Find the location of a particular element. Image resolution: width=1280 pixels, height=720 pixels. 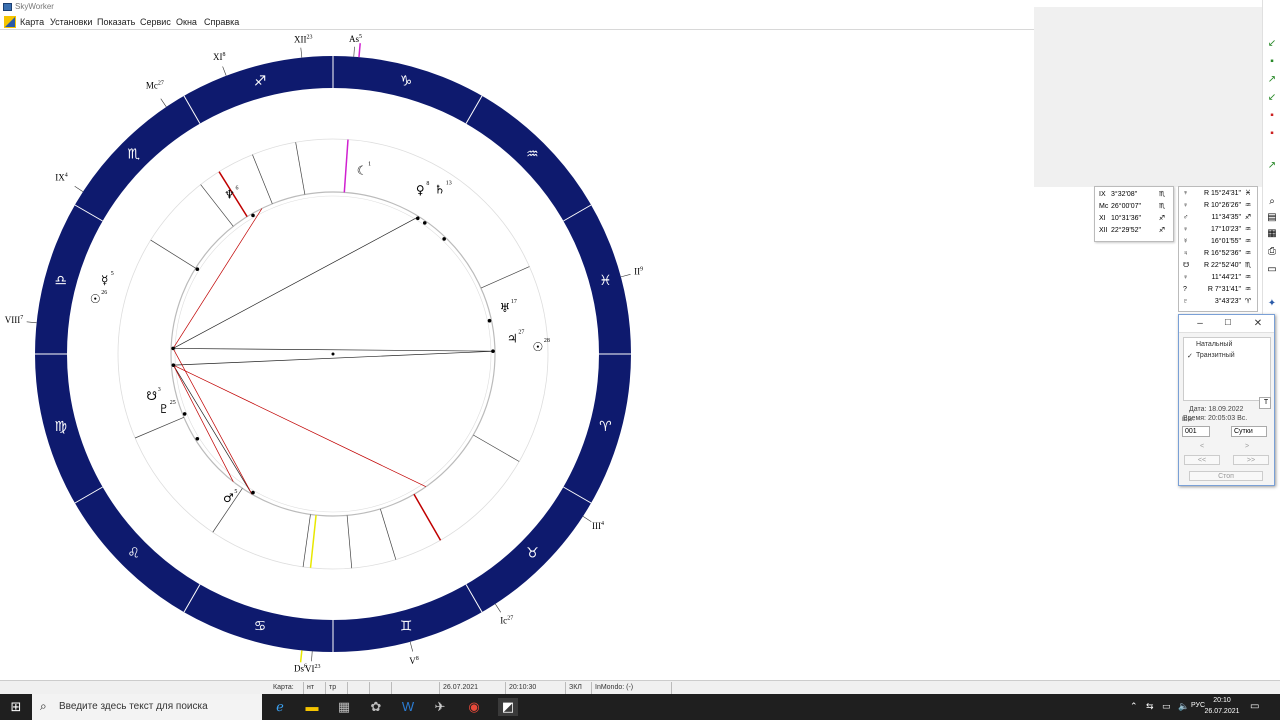

planet-glyph: ♆ is located at coordinates (1186, 193).